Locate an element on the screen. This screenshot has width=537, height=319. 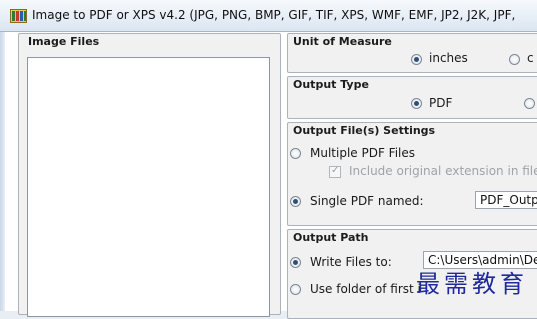
write-files-radio is located at coordinates (295, 262).